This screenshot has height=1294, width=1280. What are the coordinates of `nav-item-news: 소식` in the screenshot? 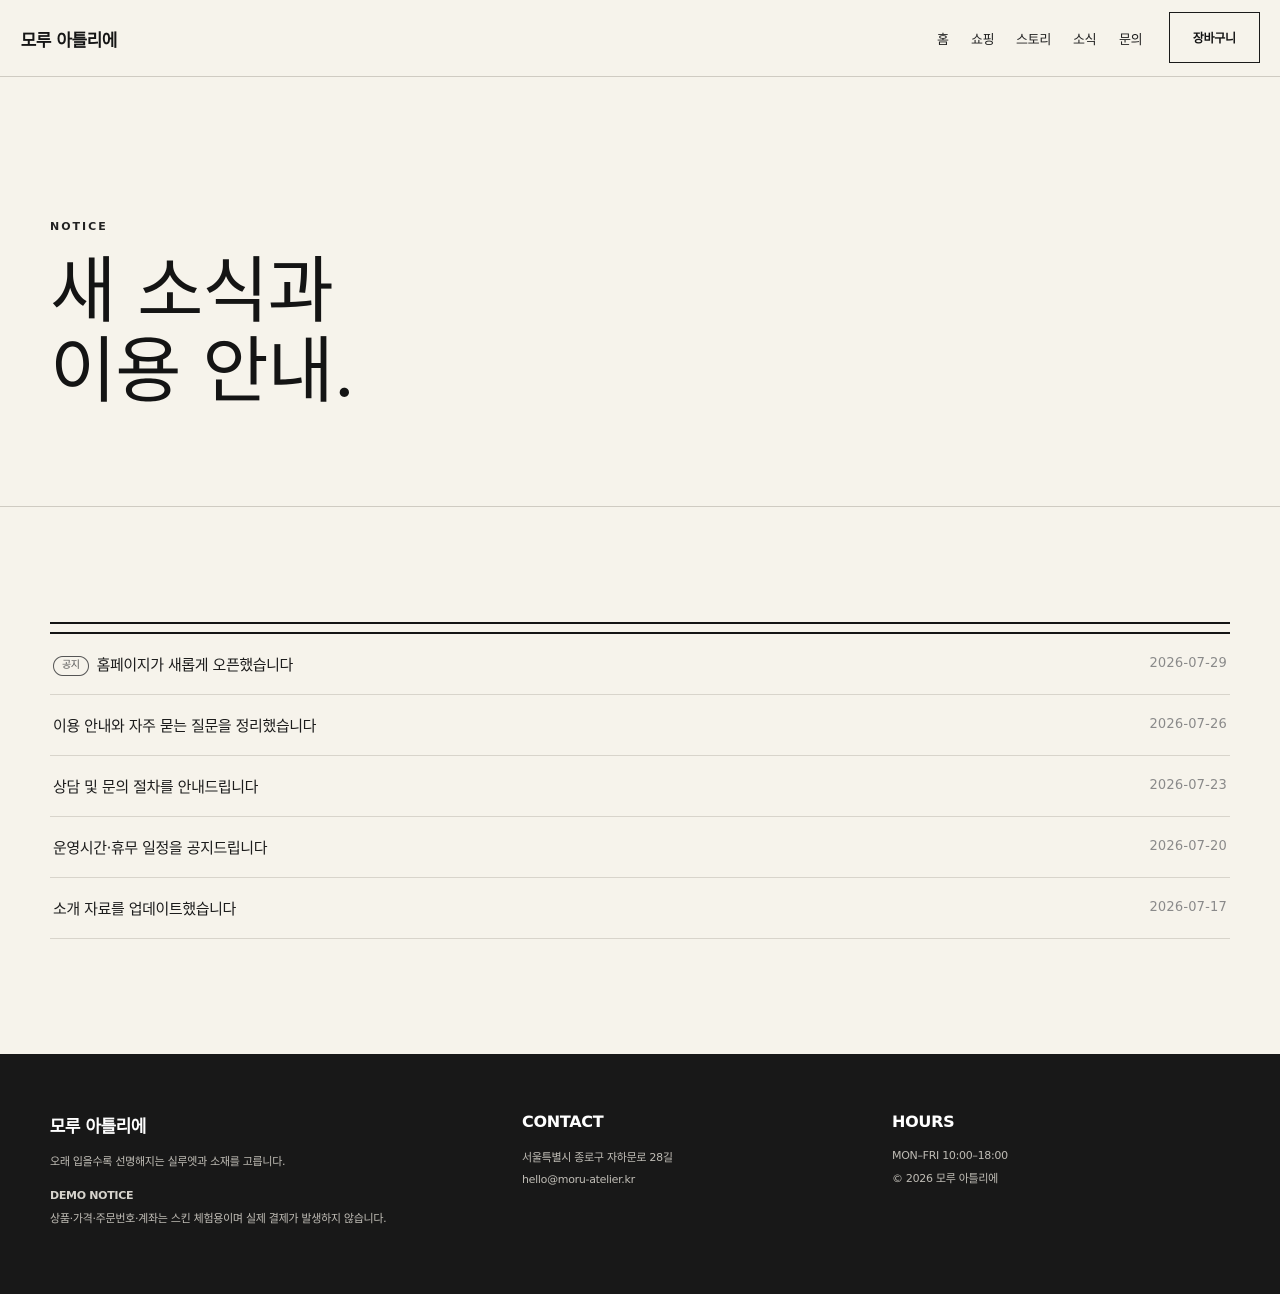 It's located at (1085, 38).